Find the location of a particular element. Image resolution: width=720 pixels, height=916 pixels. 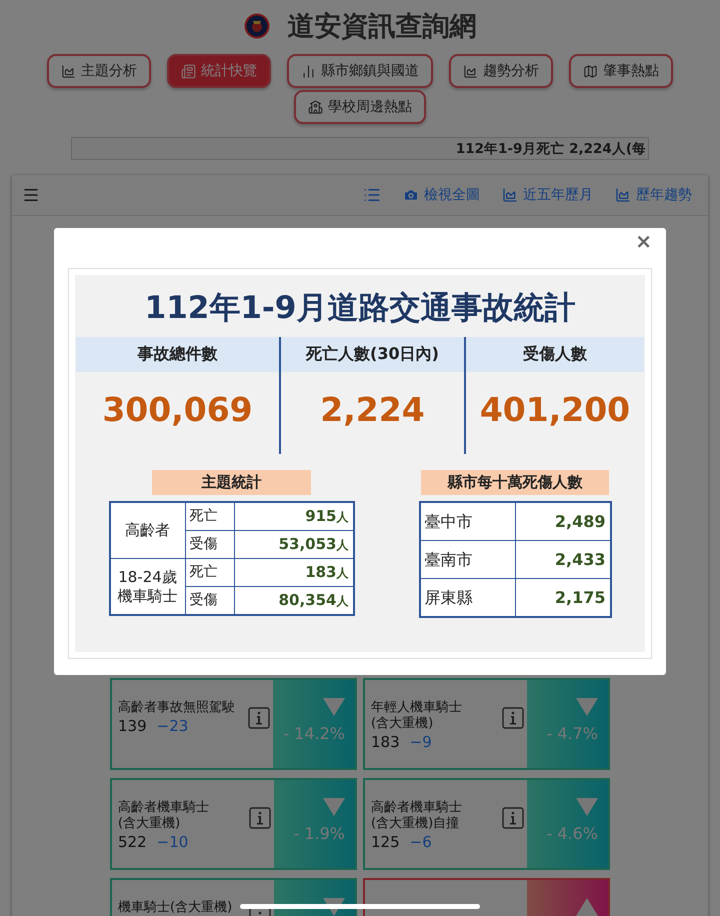

site-title: 道安資訊查詢網 is located at coordinates (382, 27).